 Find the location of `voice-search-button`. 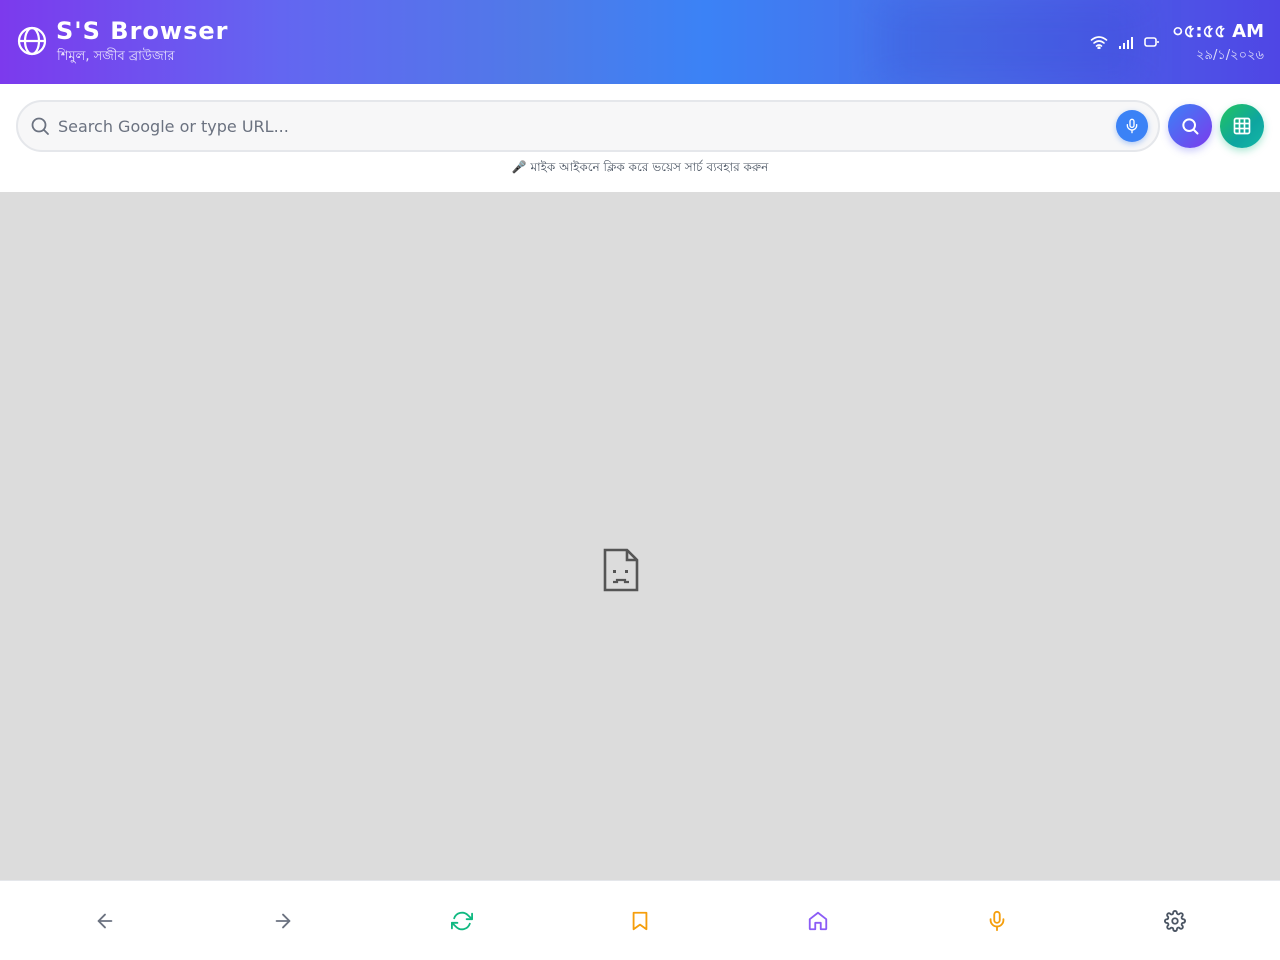

voice-search-button is located at coordinates (1132, 126).